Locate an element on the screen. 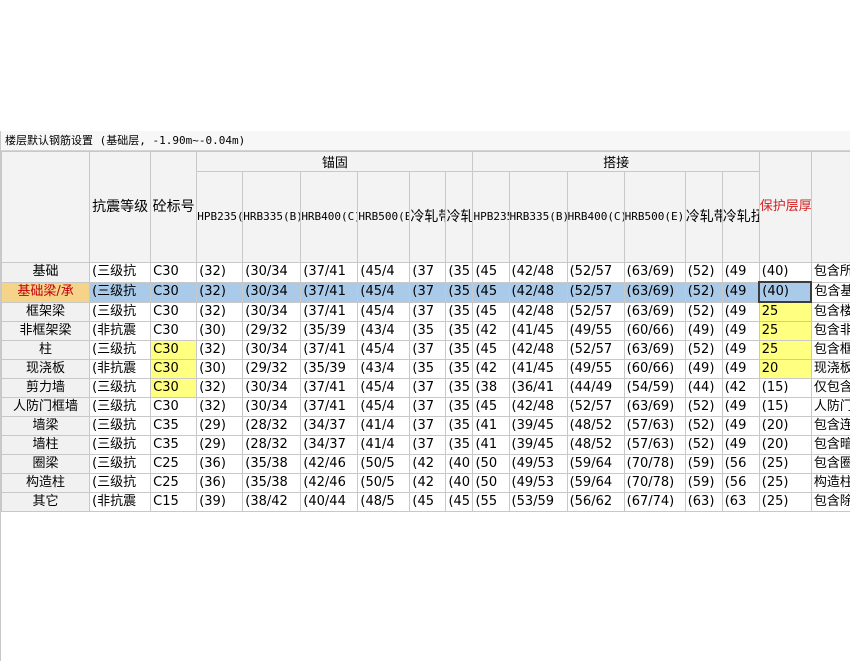 Image resolution: width=850 pixels, height=661 pixels. anchor-cell: (40 is located at coordinates (459, 464).